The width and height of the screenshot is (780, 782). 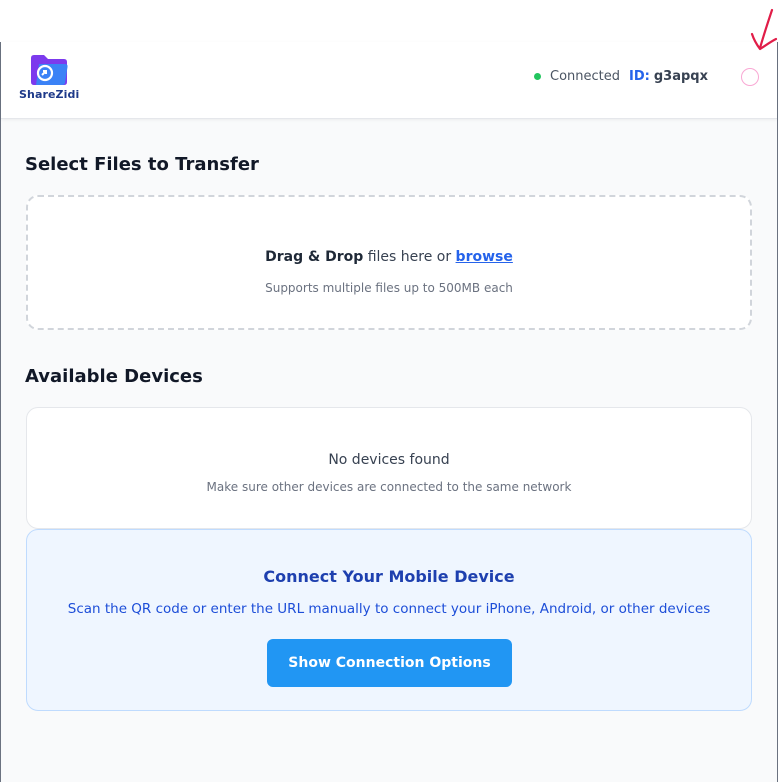 I want to click on online-dot-icon, so click(x=537, y=76).